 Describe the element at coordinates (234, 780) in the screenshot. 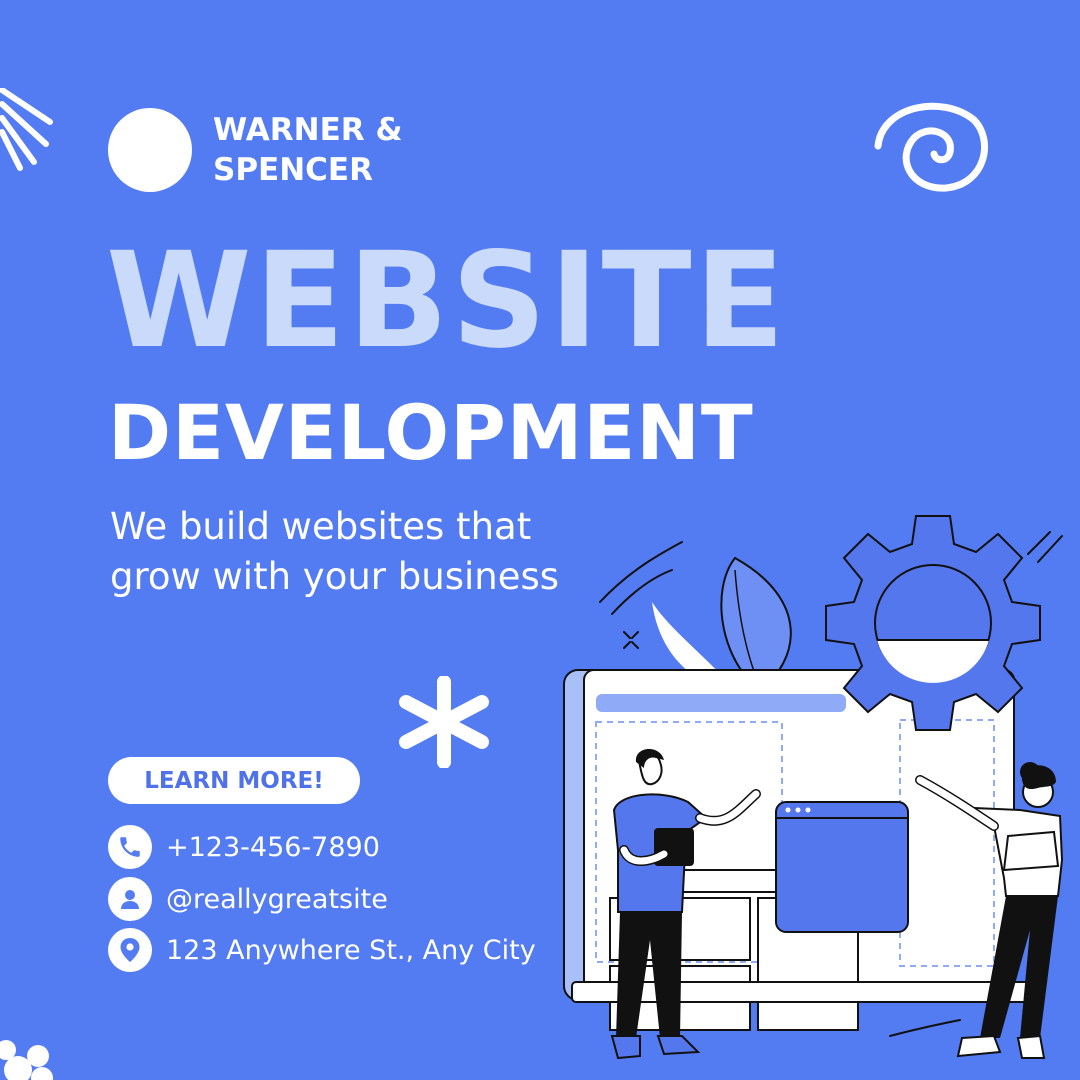

I see `learn-more-button: LEARN MORE!` at that location.